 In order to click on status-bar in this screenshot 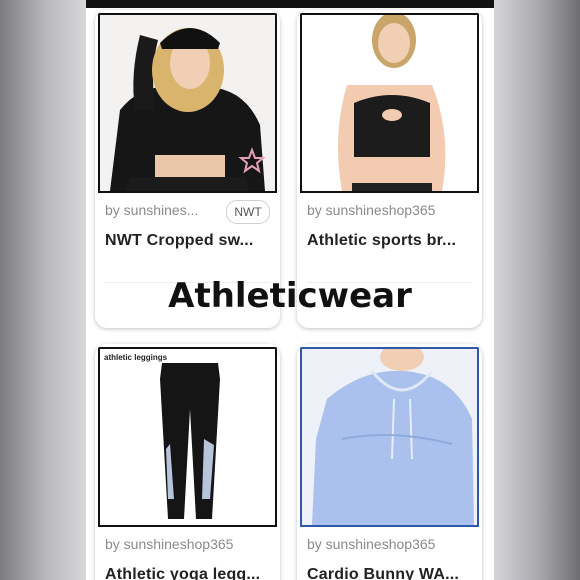, I will do `click(290, 4)`.